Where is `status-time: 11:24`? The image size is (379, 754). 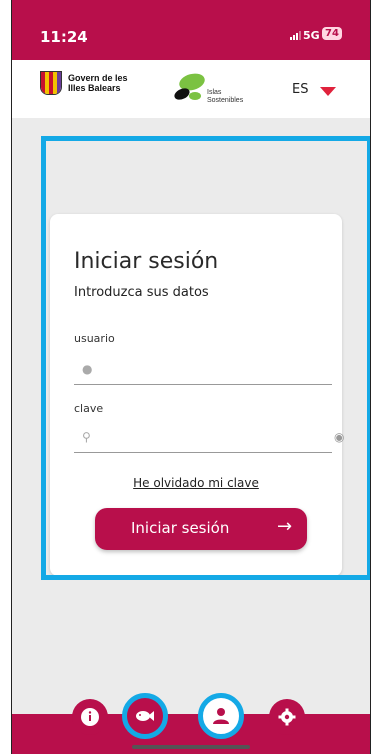
status-time: 11:24 is located at coordinates (64, 37).